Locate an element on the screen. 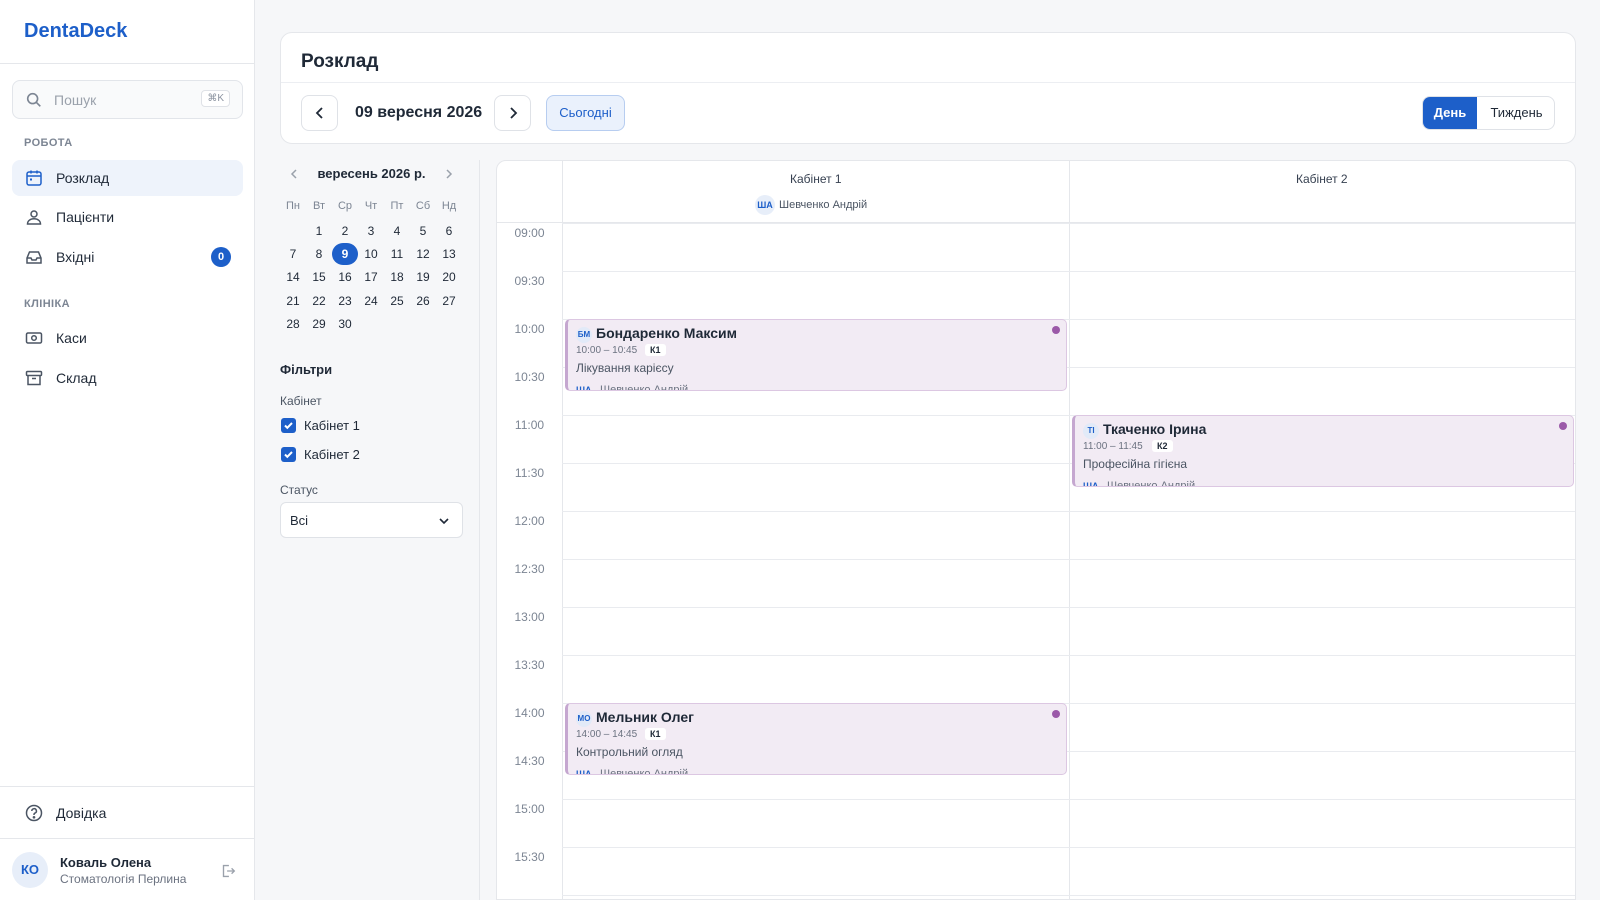 This screenshot has height=900, width=1600. sidebar-item-inbox: Вхідні 0 is located at coordinates (127, 257).